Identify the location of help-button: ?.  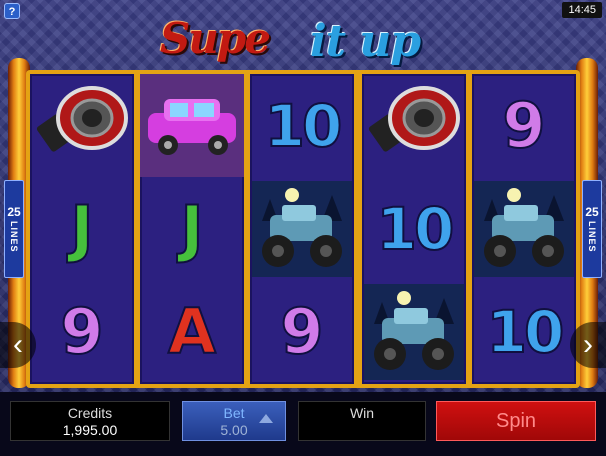
(12, 11).